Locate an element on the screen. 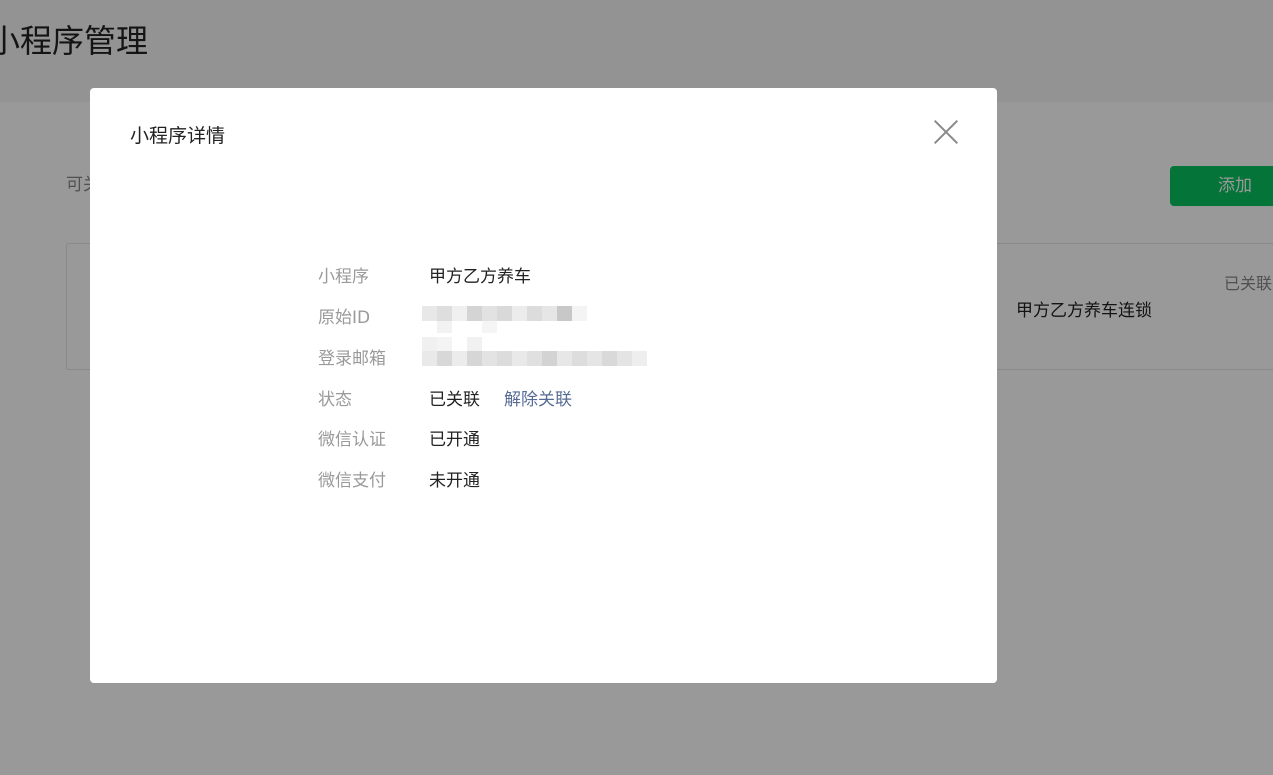 Image resolution: width=1273 pixels, height=775 pixels. wechat-pay-label: 微信支付 is located at coordinates (352, 481).